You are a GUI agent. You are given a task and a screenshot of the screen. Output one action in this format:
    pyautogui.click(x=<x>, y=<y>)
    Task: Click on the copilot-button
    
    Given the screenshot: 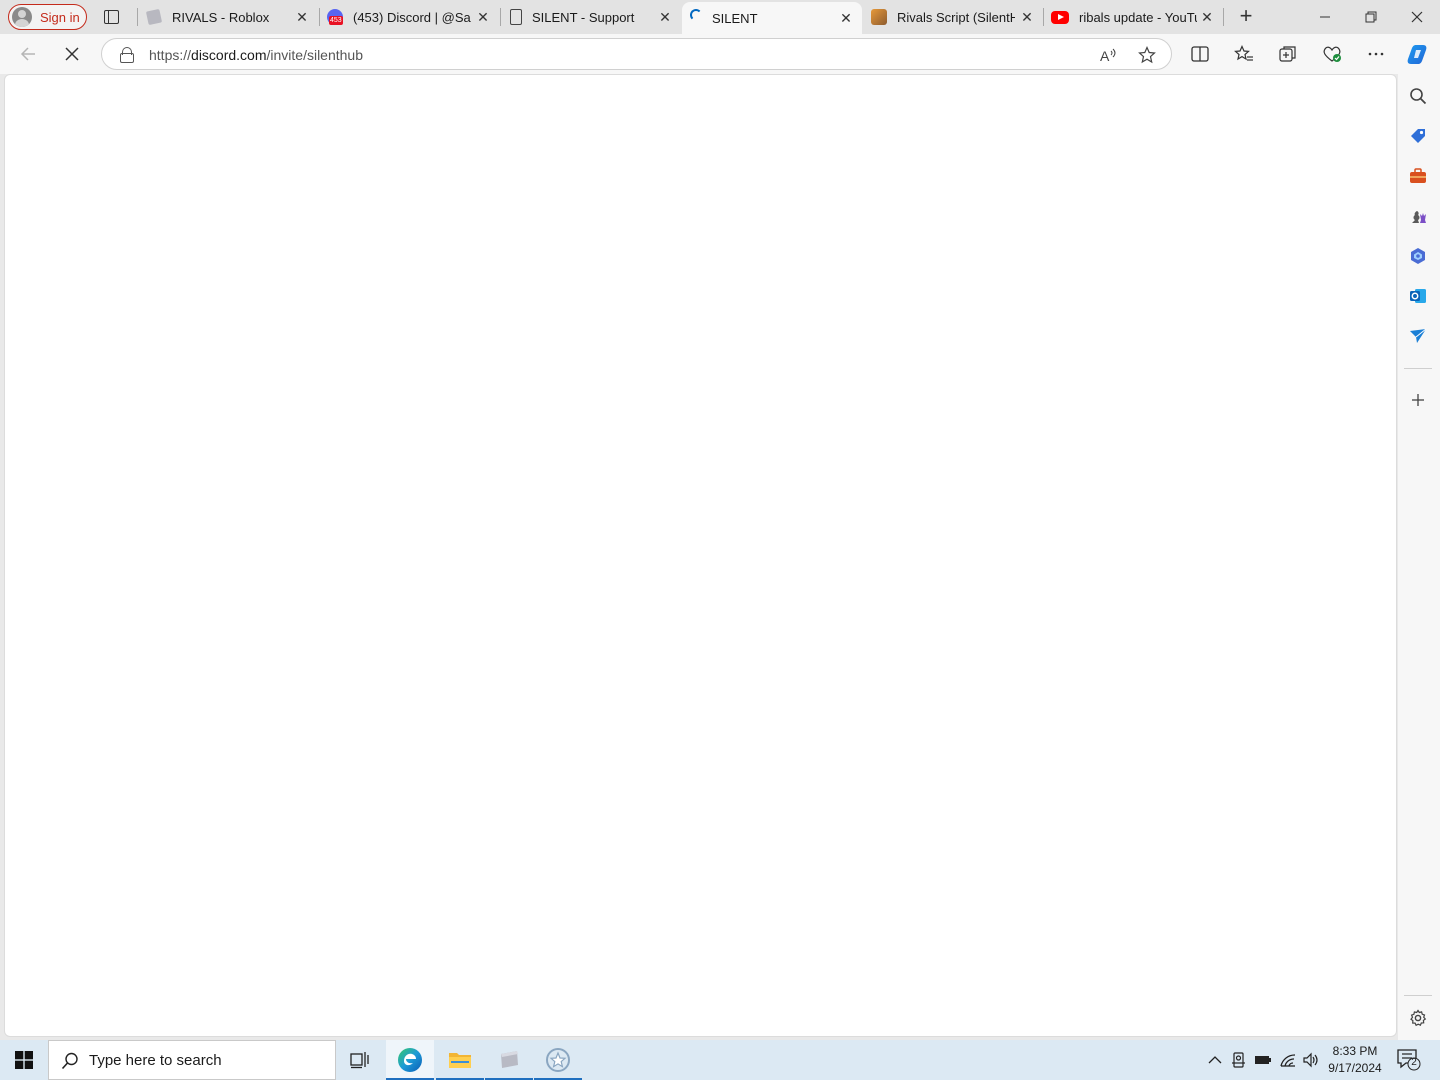 What is the action you would take?
    pyautogui.click(x=1418, y=54)
    